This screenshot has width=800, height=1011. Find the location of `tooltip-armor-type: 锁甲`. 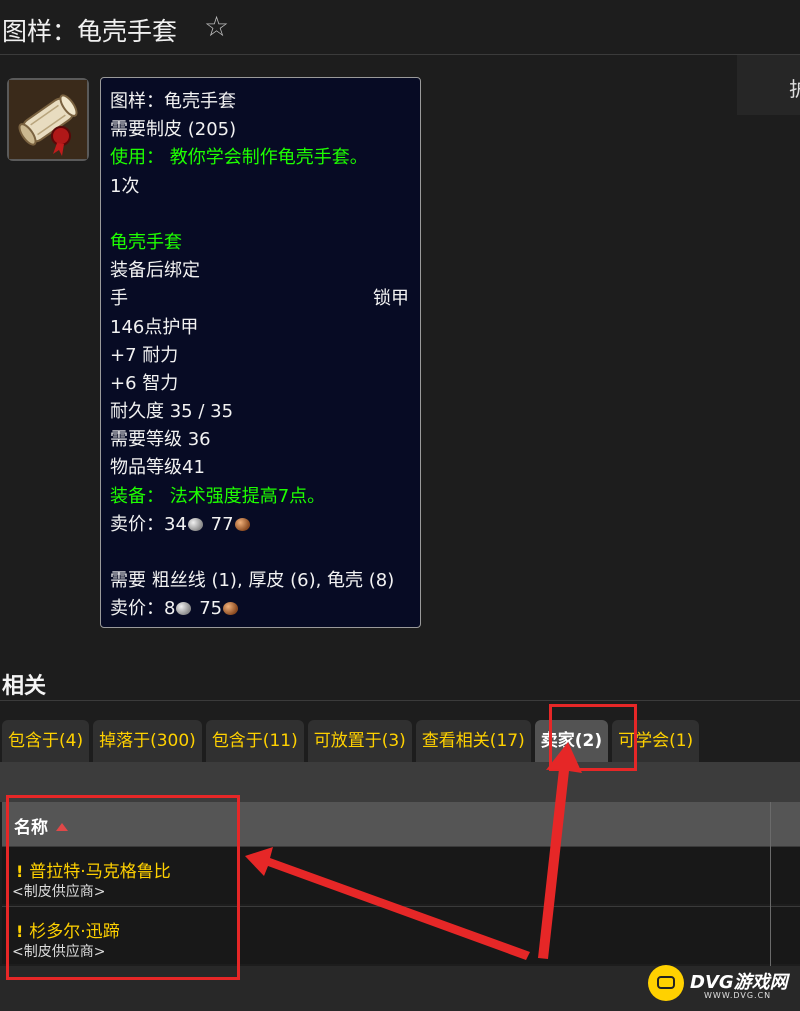

tooltip-armor-type: 锁甲 is located at coordinates (391, 299).